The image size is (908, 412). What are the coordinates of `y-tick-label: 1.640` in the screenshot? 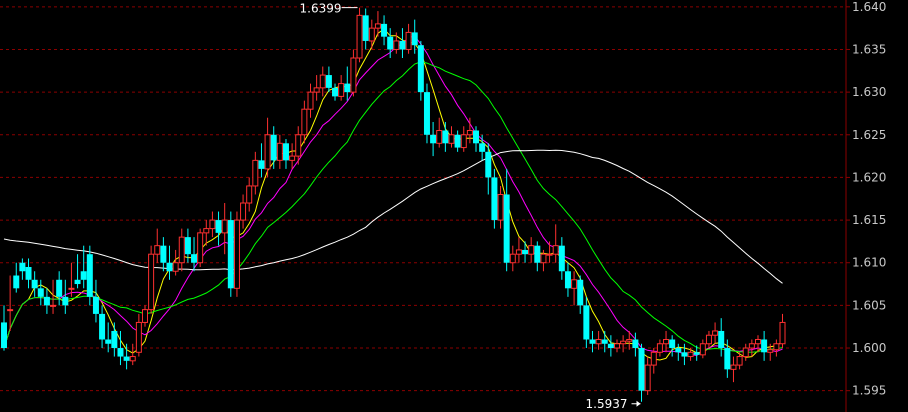 It's located at (869, 7).